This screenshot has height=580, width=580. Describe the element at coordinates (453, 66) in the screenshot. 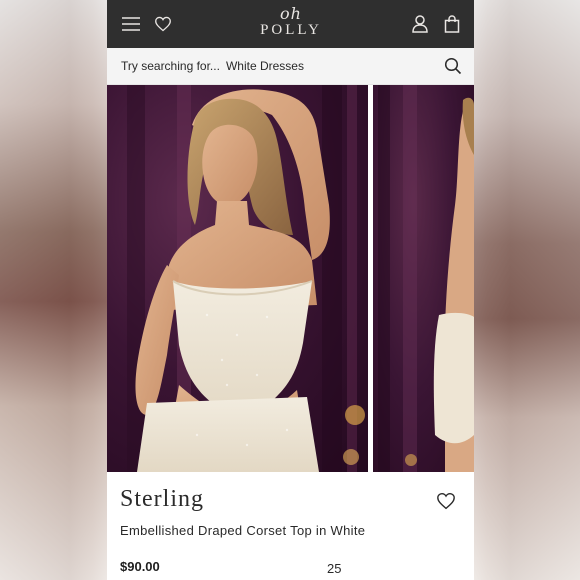

I see `search-icon` at that location.